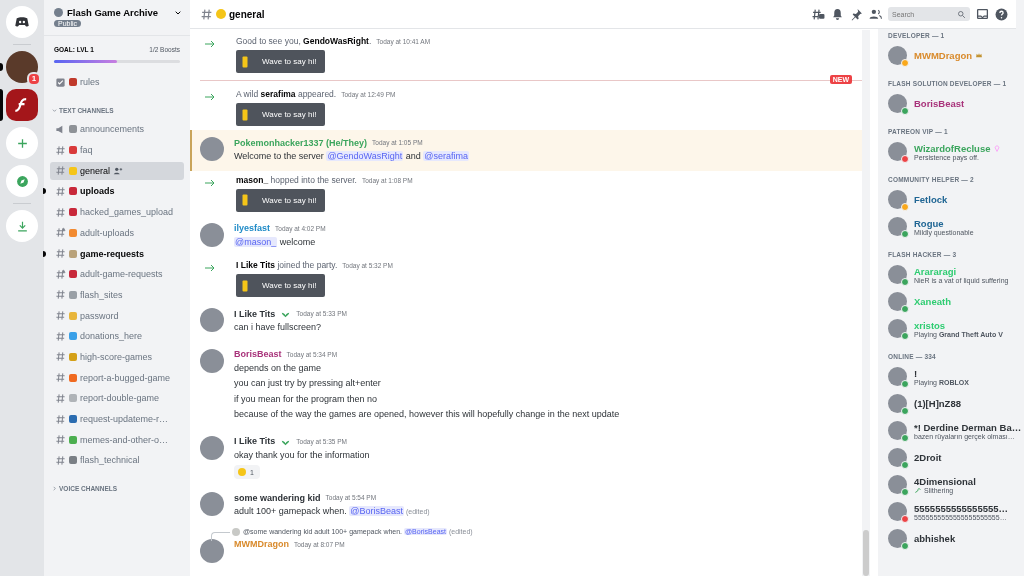 Image resolution: width=1024 pixels, height=576 pixels. I want to click on channel-item: announcements, so click(117, 129).